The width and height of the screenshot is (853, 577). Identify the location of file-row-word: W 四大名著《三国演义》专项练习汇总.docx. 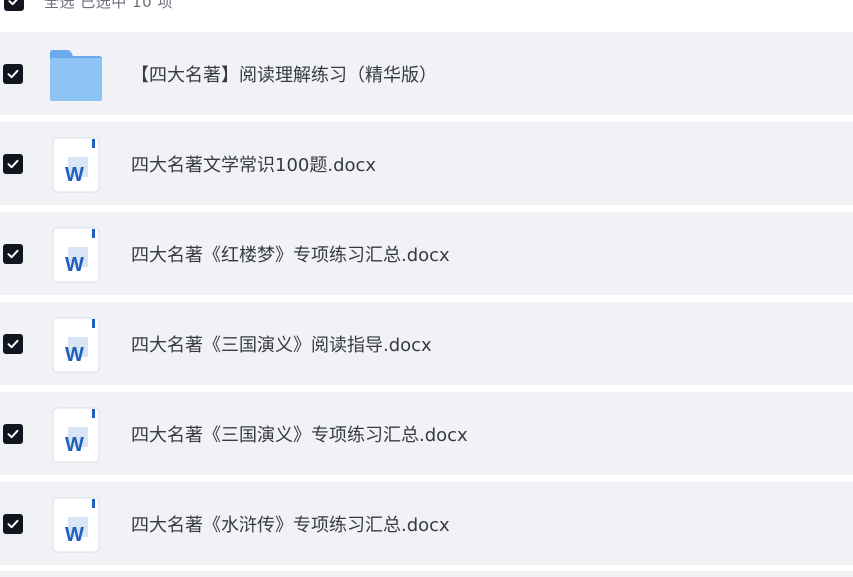
(426, 433).